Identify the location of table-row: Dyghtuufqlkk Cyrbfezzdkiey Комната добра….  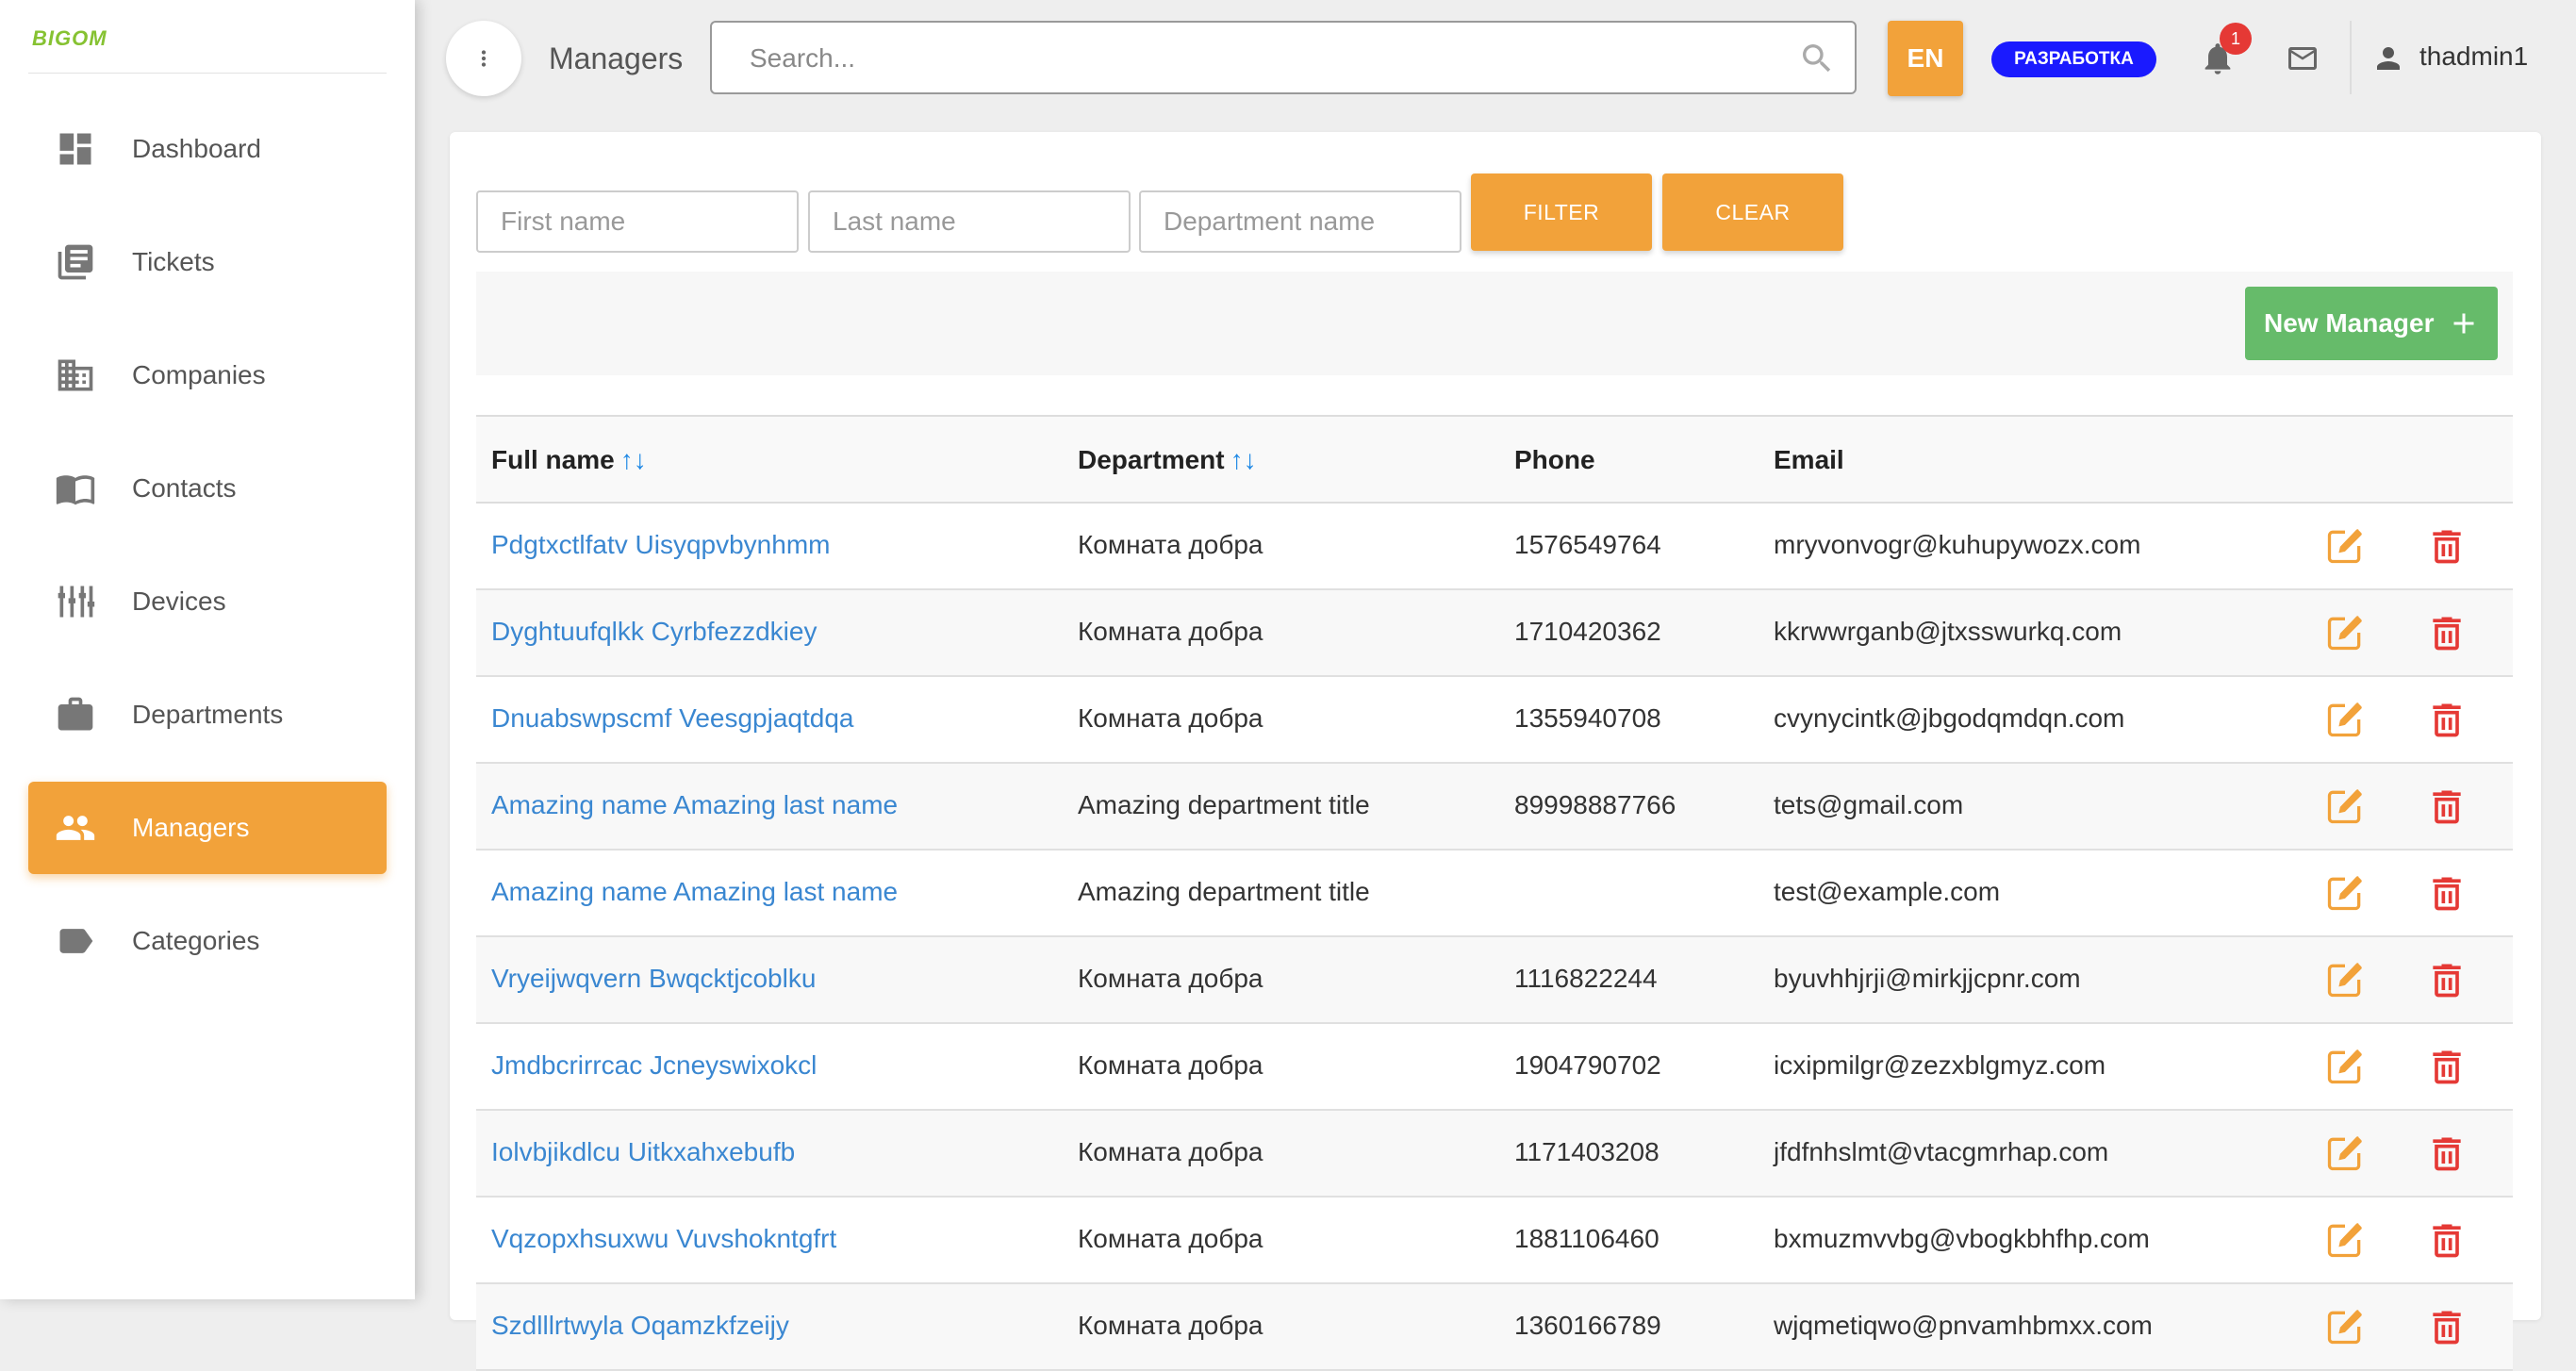
(1494, 633).